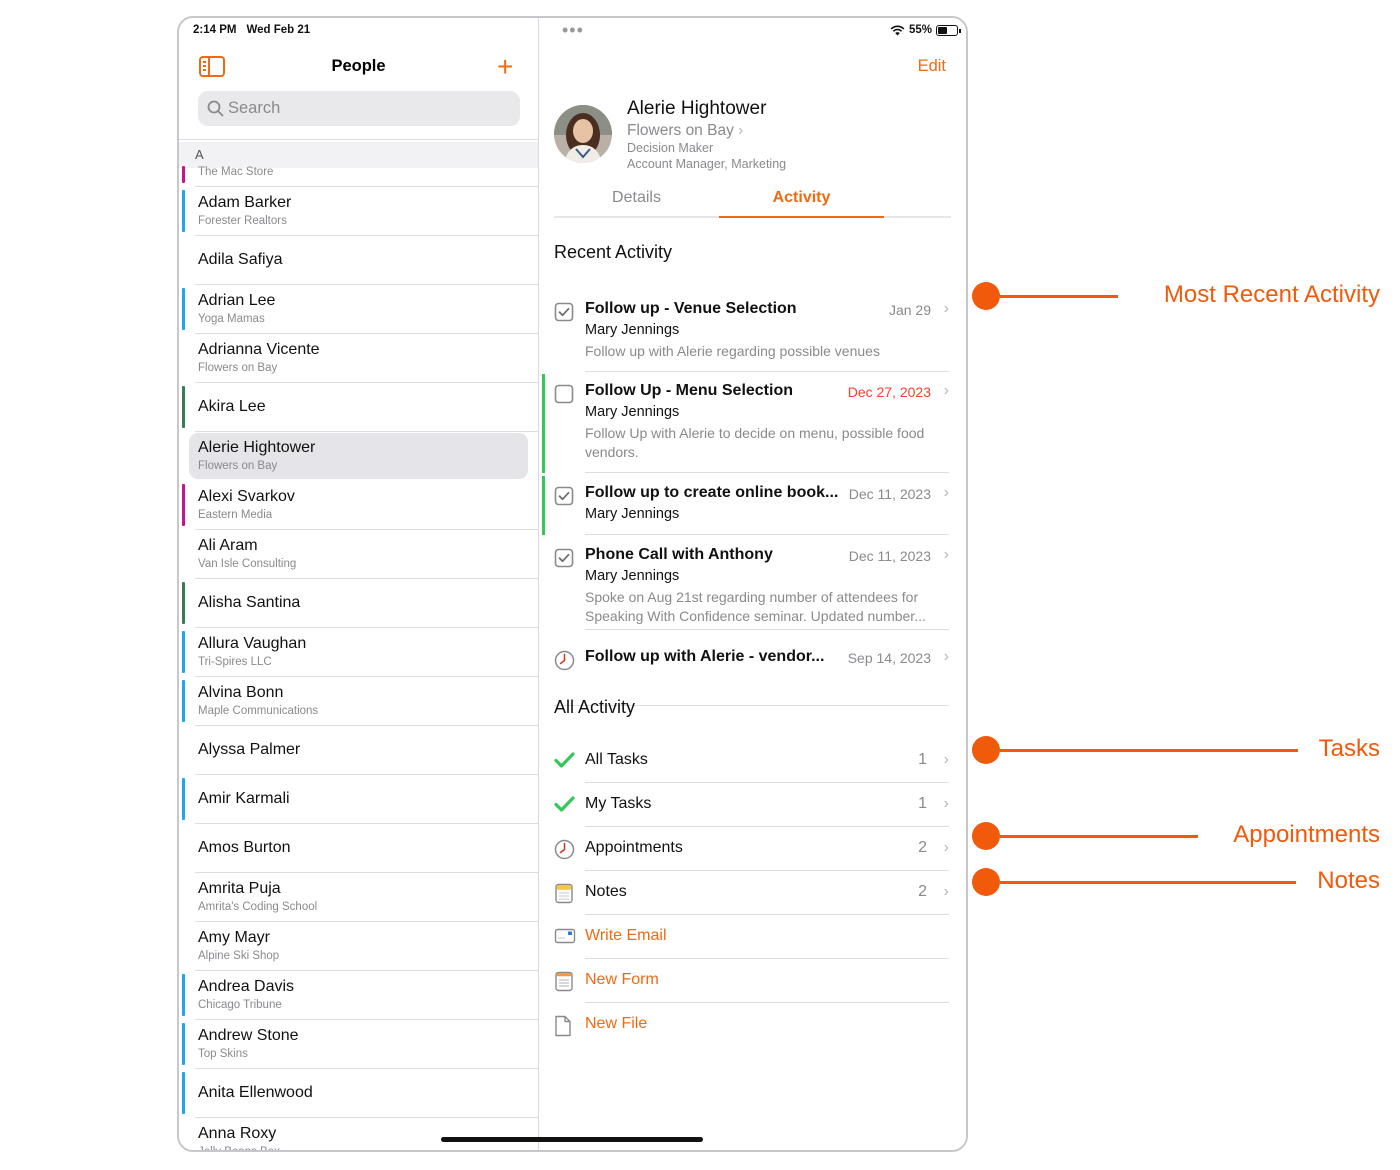  What do you see at coordinates (366, 848) in the screenshot?
I see `person-row: Amos Burton` at bounding box center [366, 848].